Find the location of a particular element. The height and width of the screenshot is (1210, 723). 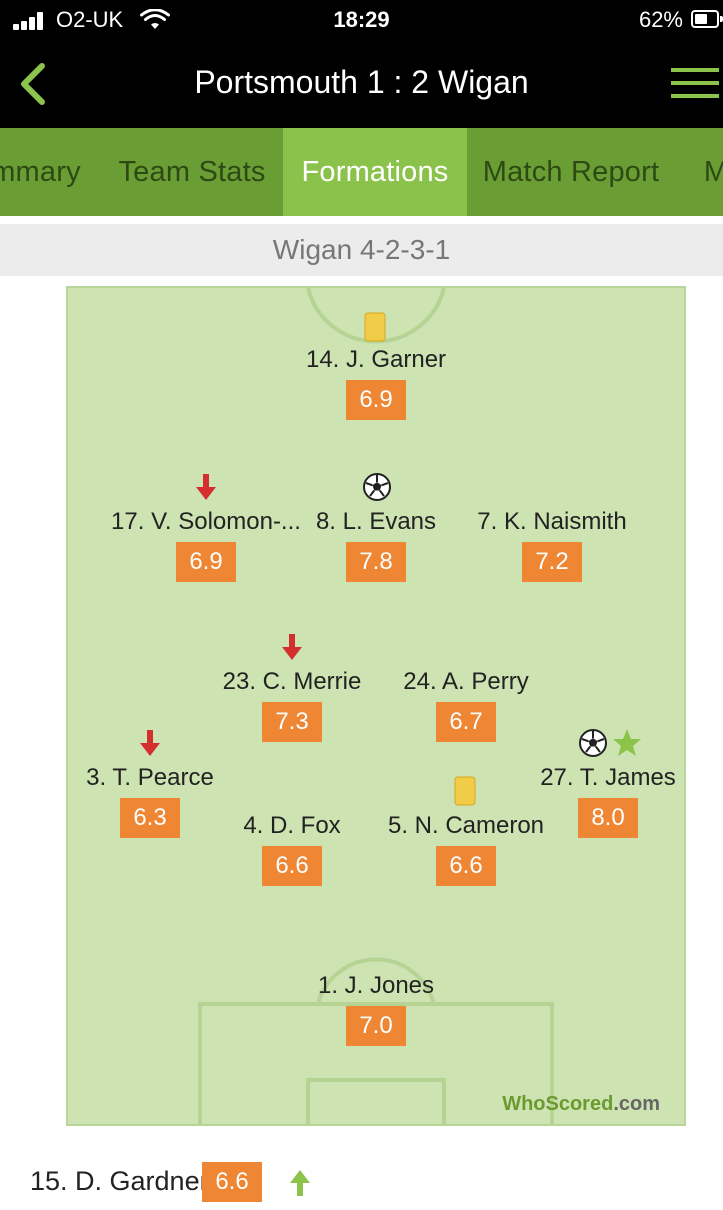

player-rating: 6.3 is located at coordinates (150, 818).